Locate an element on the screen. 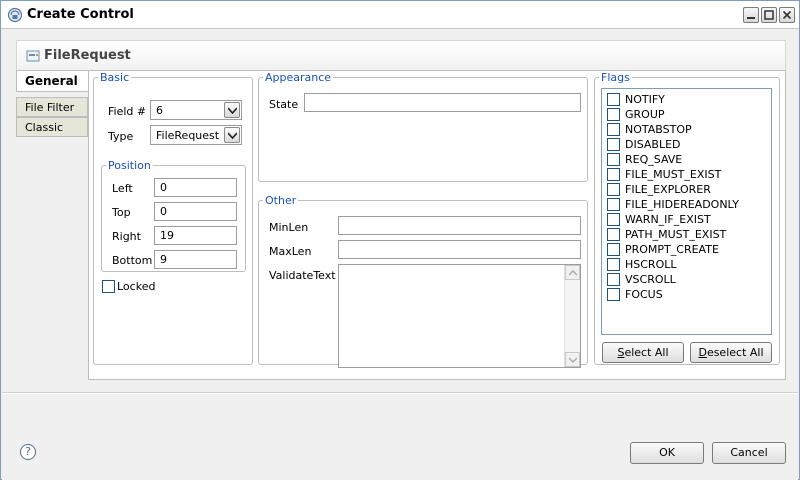 This screenshot has height=480, width=800. flag-label: DISABLED is located at coordinates (653, 144).